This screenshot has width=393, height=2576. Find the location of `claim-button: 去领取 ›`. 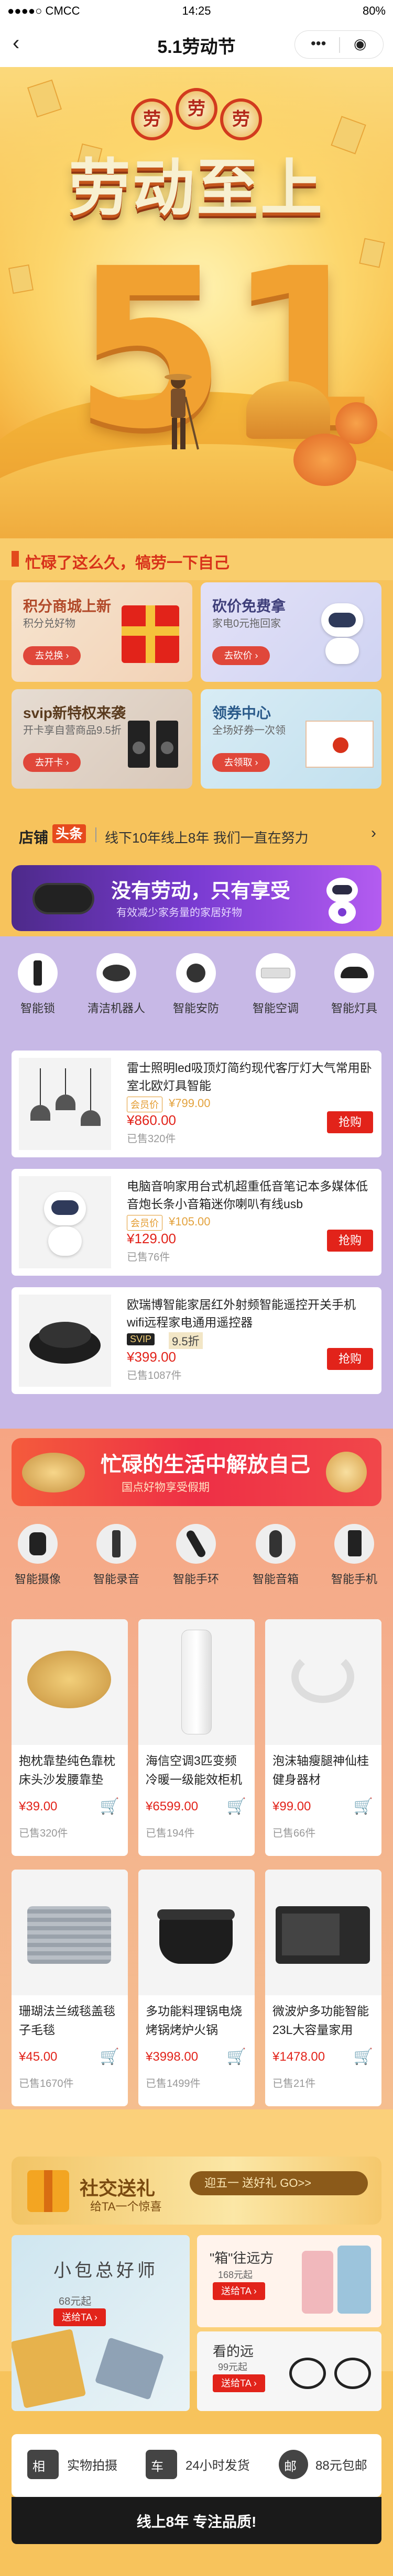

claim-button: 去领取 › is located at coordinates (241, 762).